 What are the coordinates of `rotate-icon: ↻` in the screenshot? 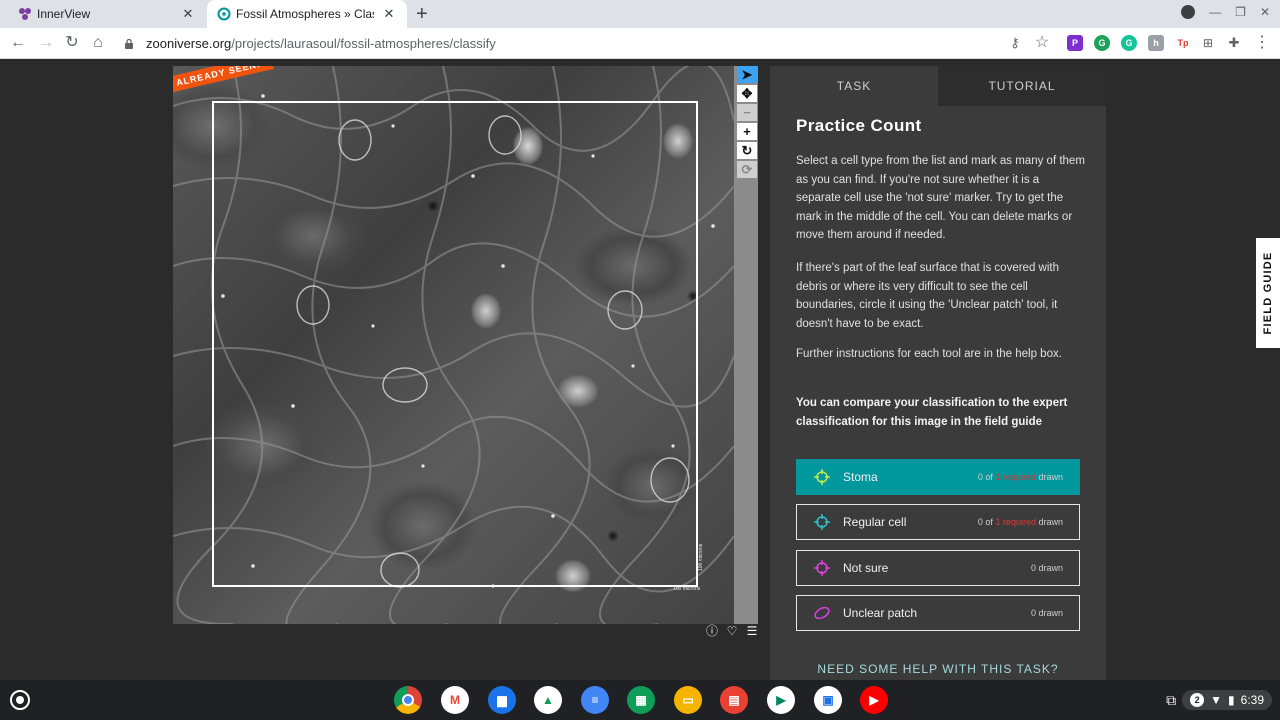 It's located at (747, 150).